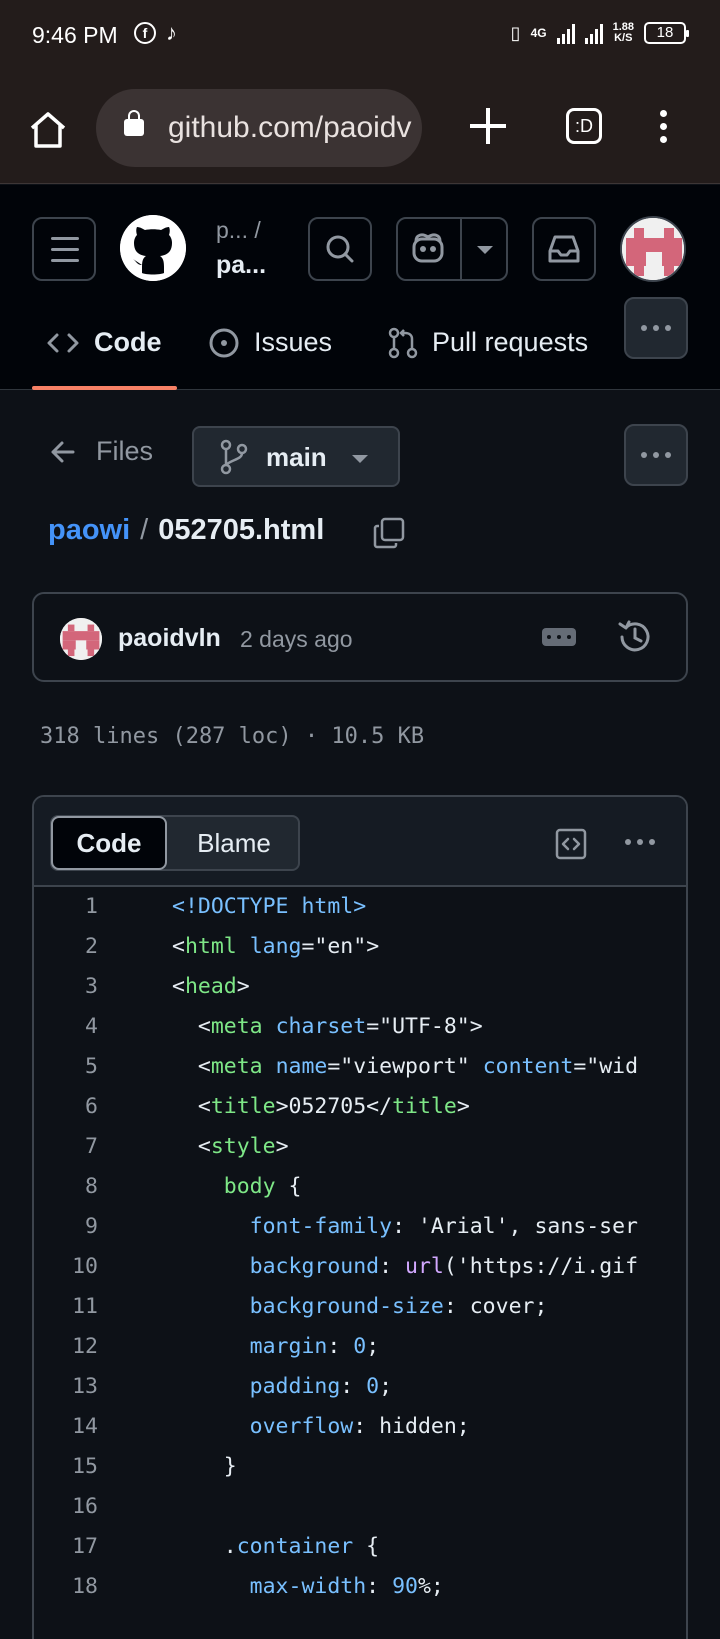 The height and width of the screenshot is (1639, 720). Describe the element at coordinates (125, 451) in the screenshot. I see `files-back-label: Files` at that location.